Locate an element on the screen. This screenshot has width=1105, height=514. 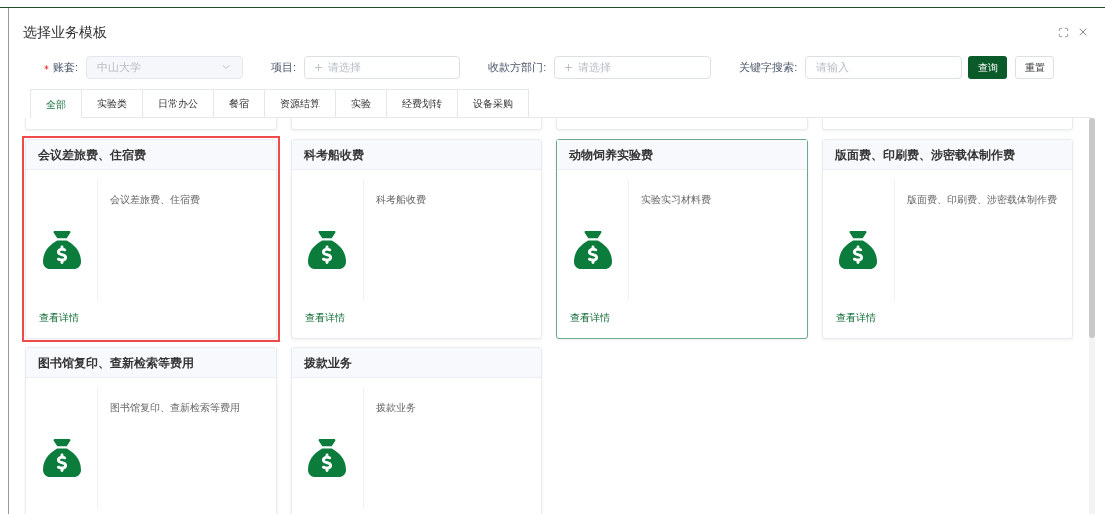
card-description: 拨款业务 is located at coordinates (395, 407).